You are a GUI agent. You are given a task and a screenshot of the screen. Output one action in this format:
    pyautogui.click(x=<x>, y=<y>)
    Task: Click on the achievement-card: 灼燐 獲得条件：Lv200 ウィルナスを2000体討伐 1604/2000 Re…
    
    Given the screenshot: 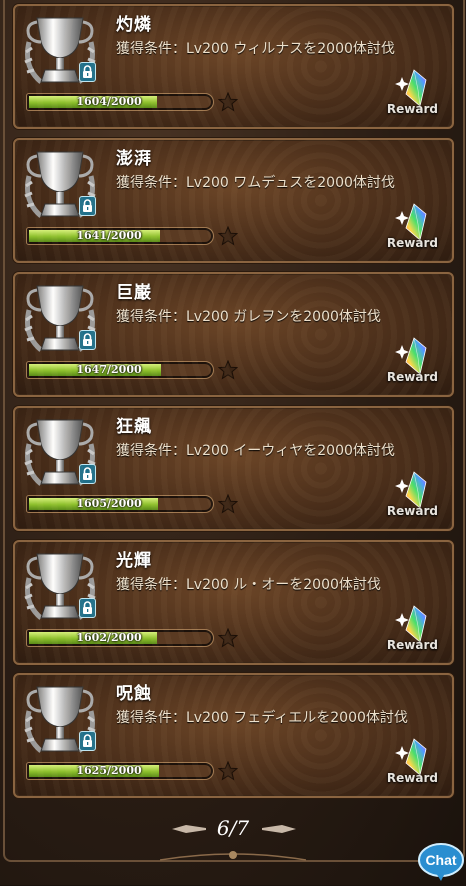 What is the action you would take?
    pyautogui.click(x=233, y=66)
    